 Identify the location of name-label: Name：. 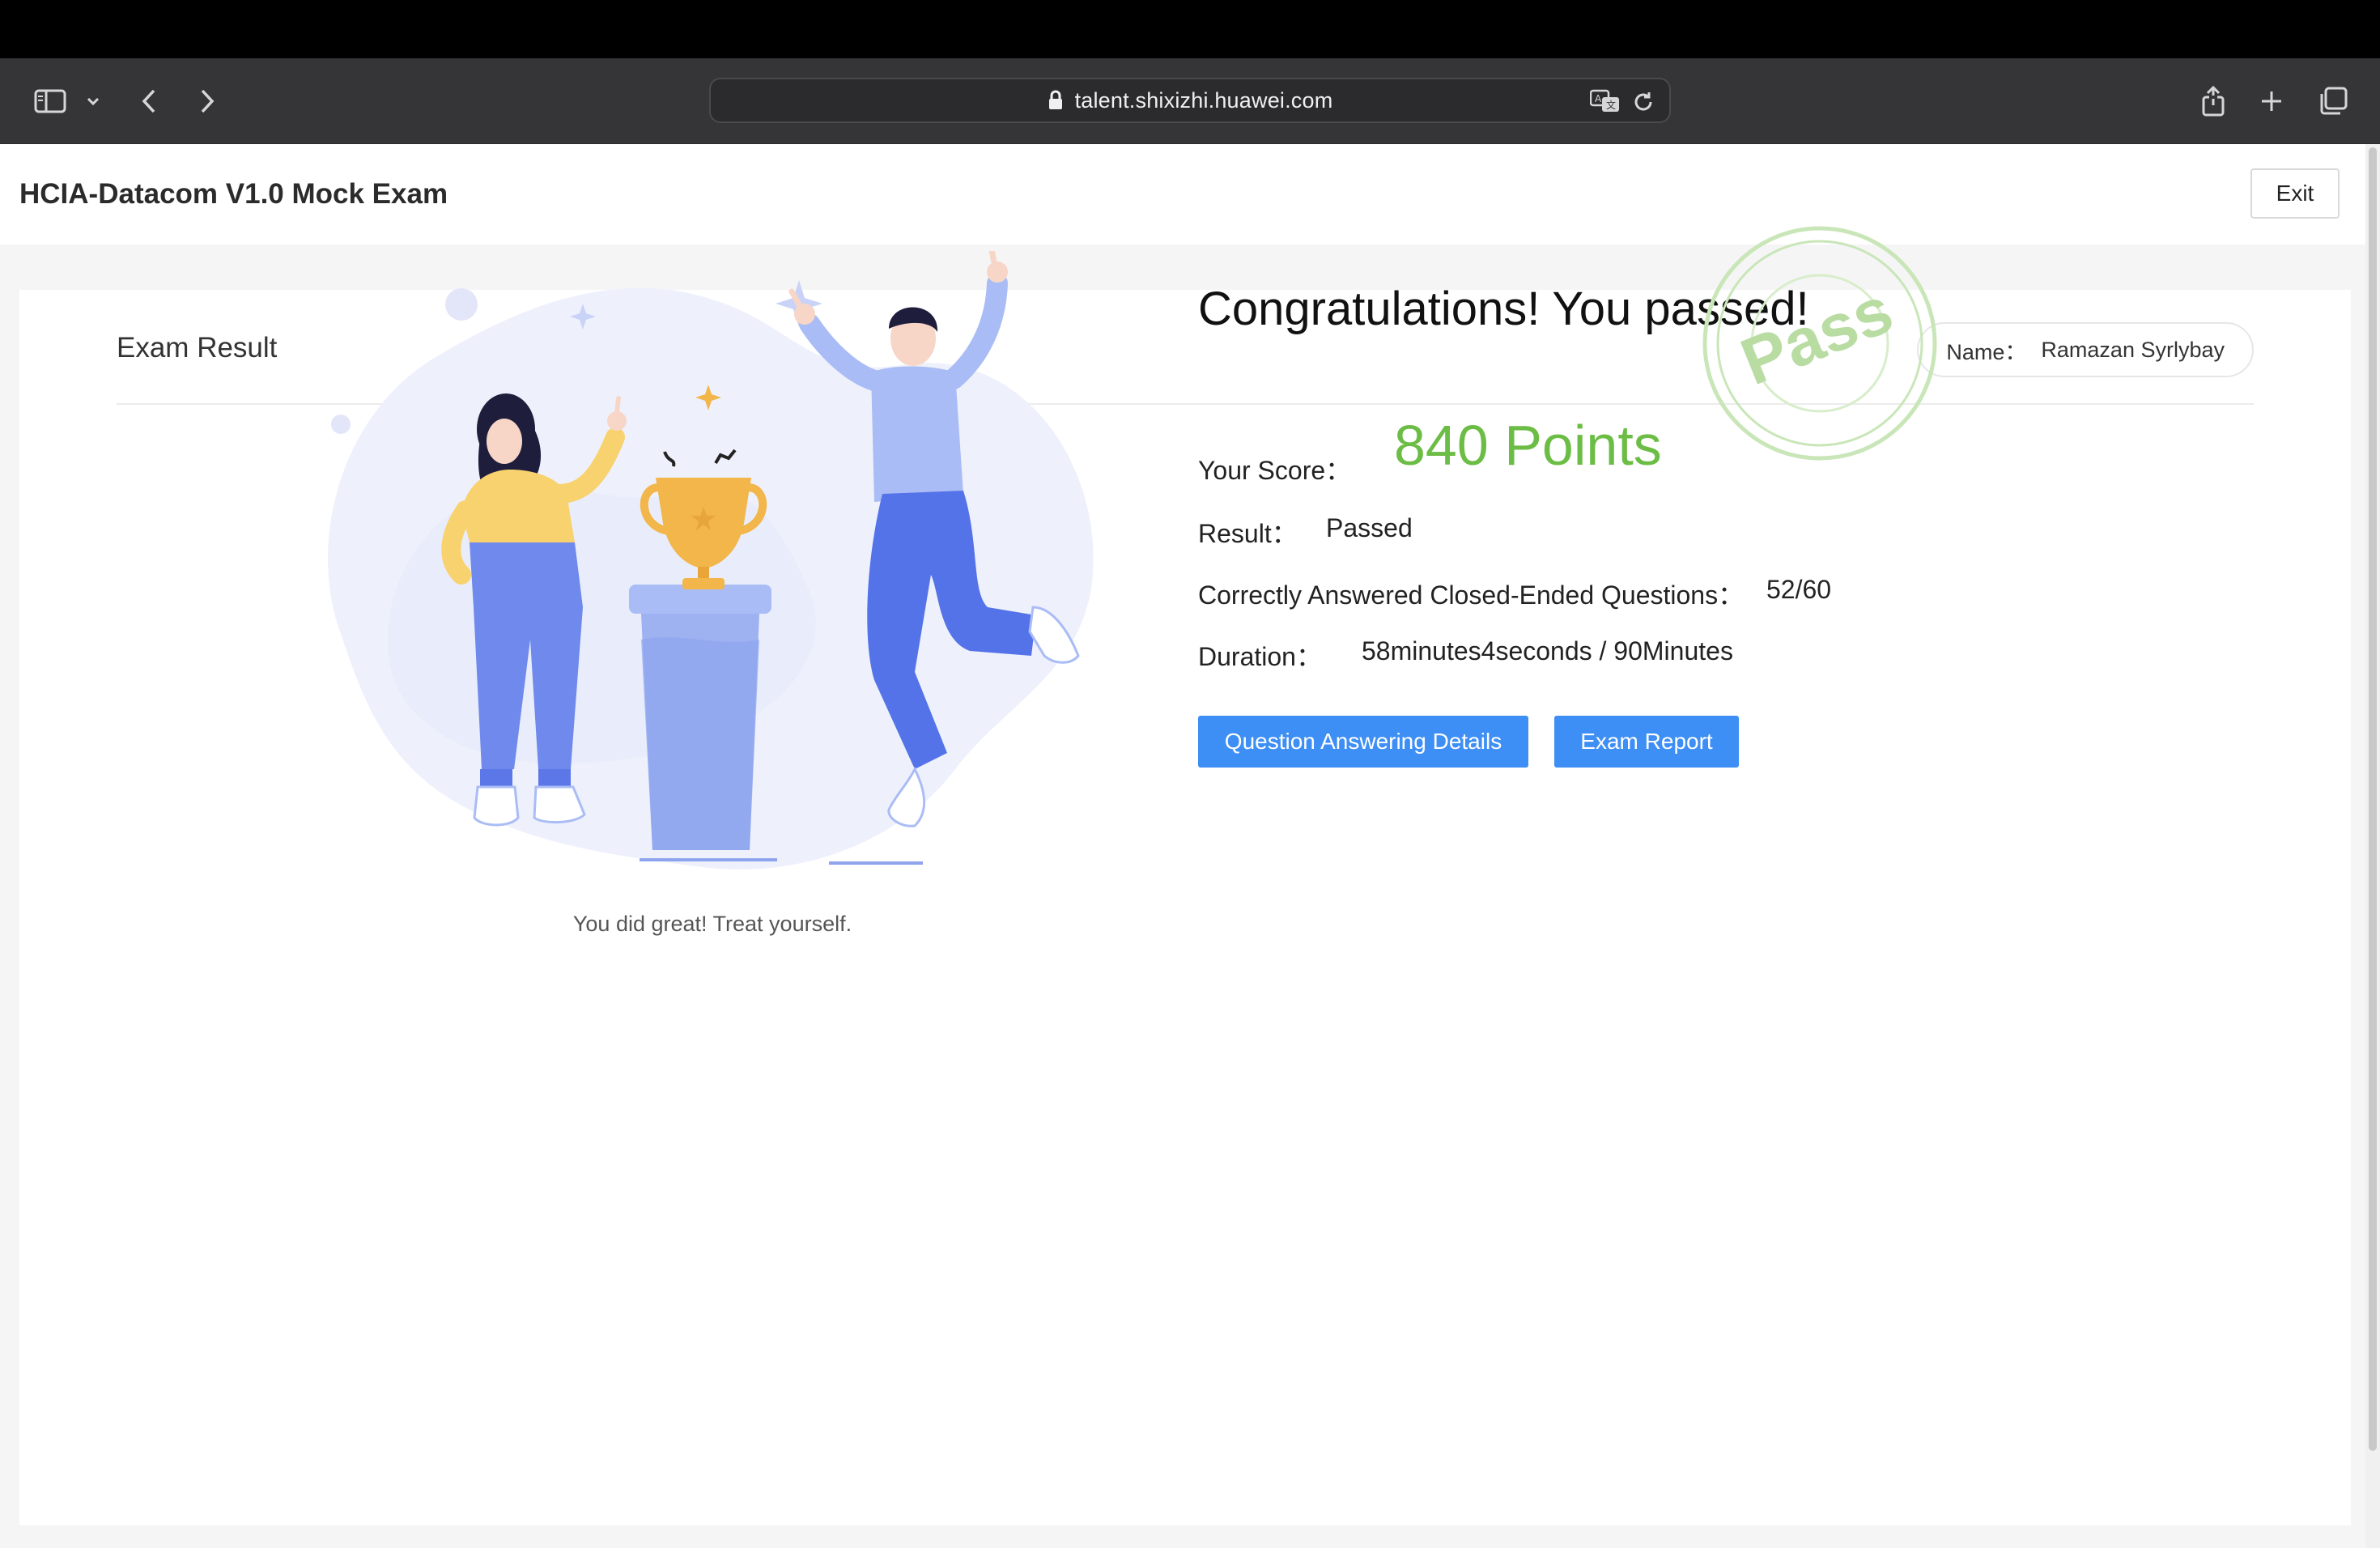
(1986, 352).